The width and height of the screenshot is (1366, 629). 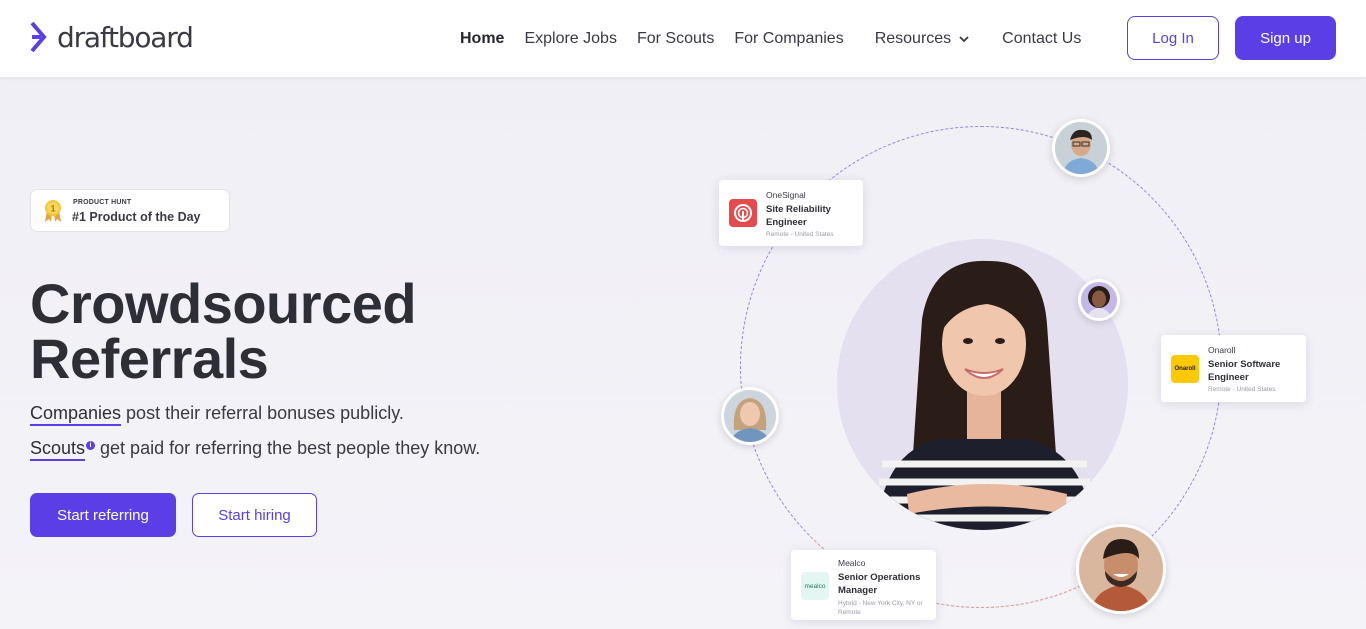 I want to click on nav-resources: Resources, so click(x=923, y=39).